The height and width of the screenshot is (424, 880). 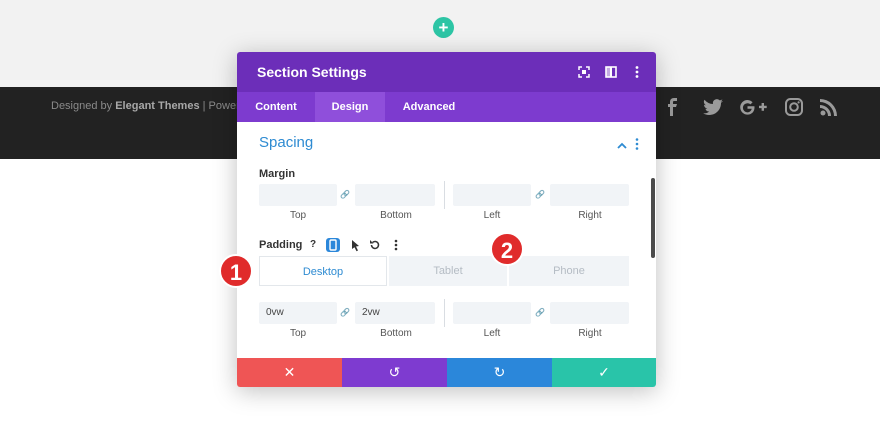 What do you see at coordinates (276, 107) in the screenshot?
I see `tab-content: Content` at bounding box center [276, 107].